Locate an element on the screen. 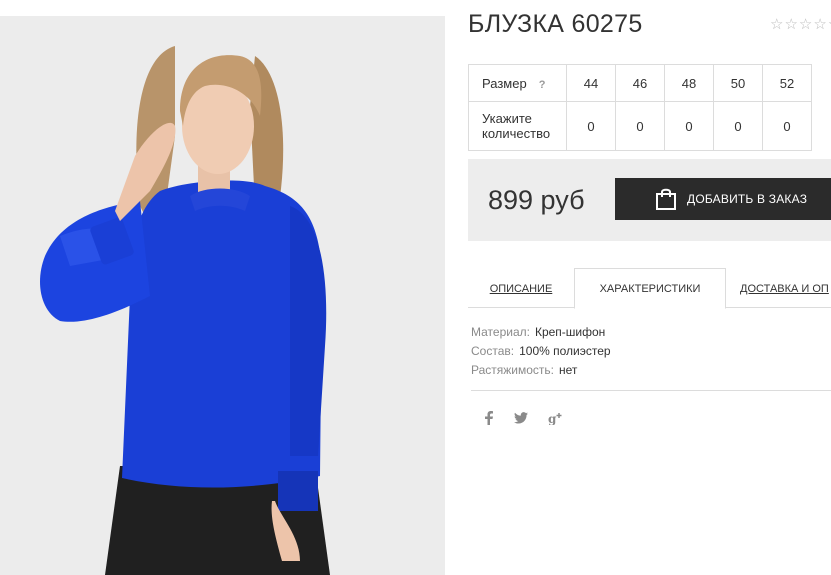 This screenshot has width=831, height=575. product-price: 899 руб is located at coordinates (536, 200).